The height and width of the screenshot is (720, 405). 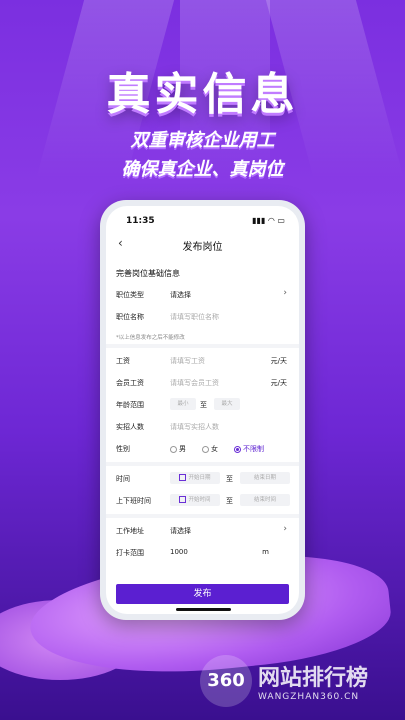 I want to click on end-time-input: 结束时间, so click(x=265, y=500).